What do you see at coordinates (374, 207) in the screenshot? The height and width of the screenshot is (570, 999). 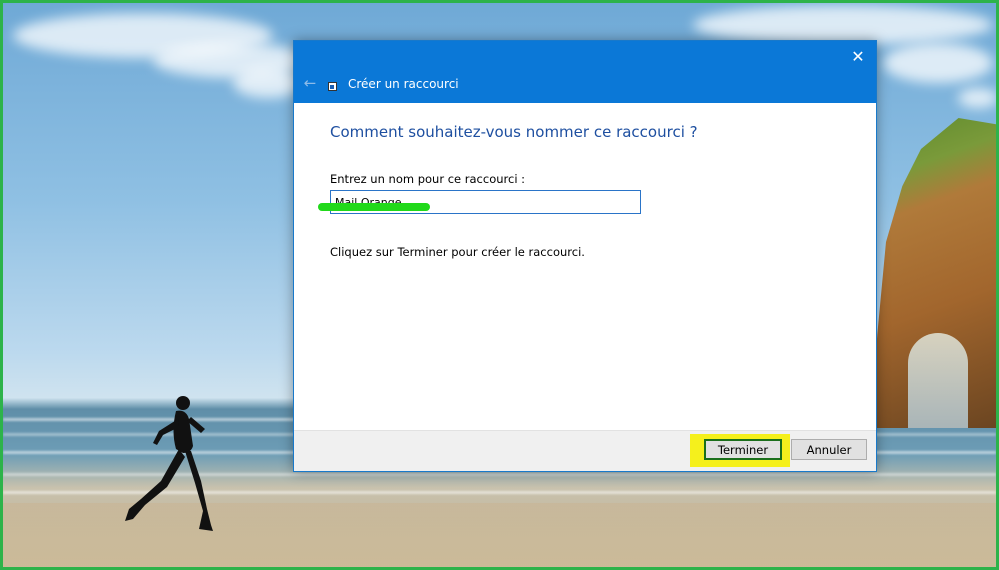 I see `green-marker-annotation` at bounding box center [374, 207].